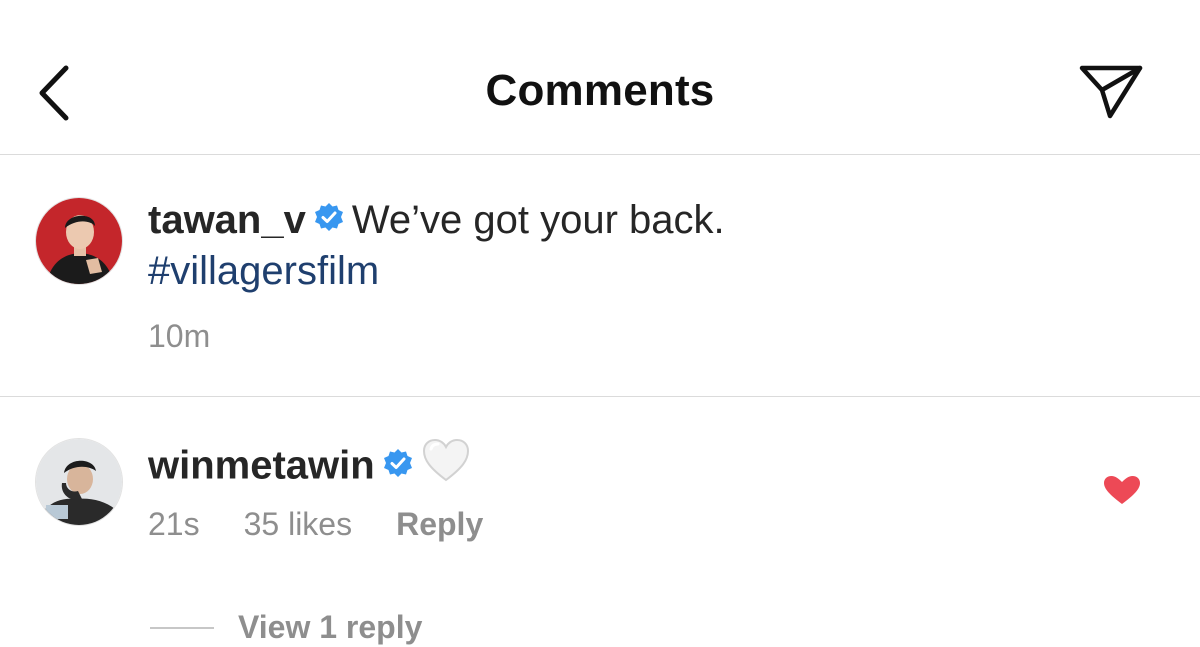 The width and height of the screenshot is (1200, 647). Describe the element at coordinates (261, 466) in the screenshot. I see `comment-username: winmetawin` at that location.